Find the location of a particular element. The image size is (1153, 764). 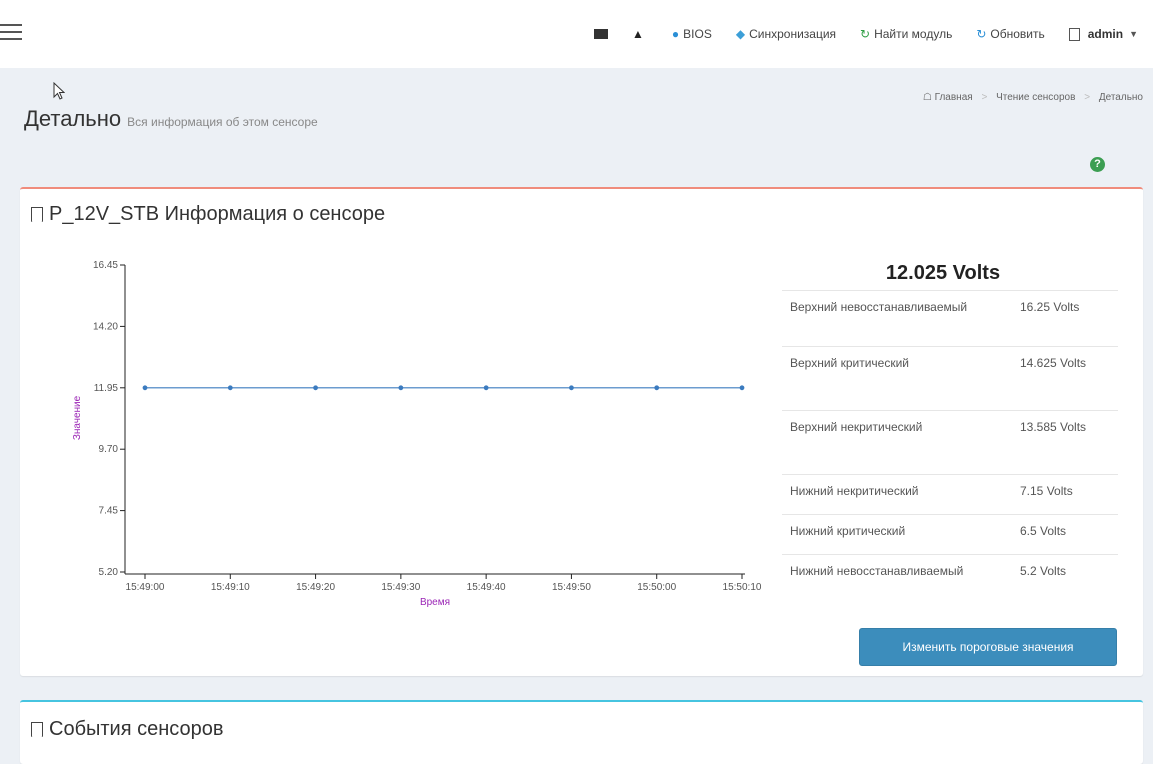

warning-icon: ▲ is located at coordinates (638, 34).